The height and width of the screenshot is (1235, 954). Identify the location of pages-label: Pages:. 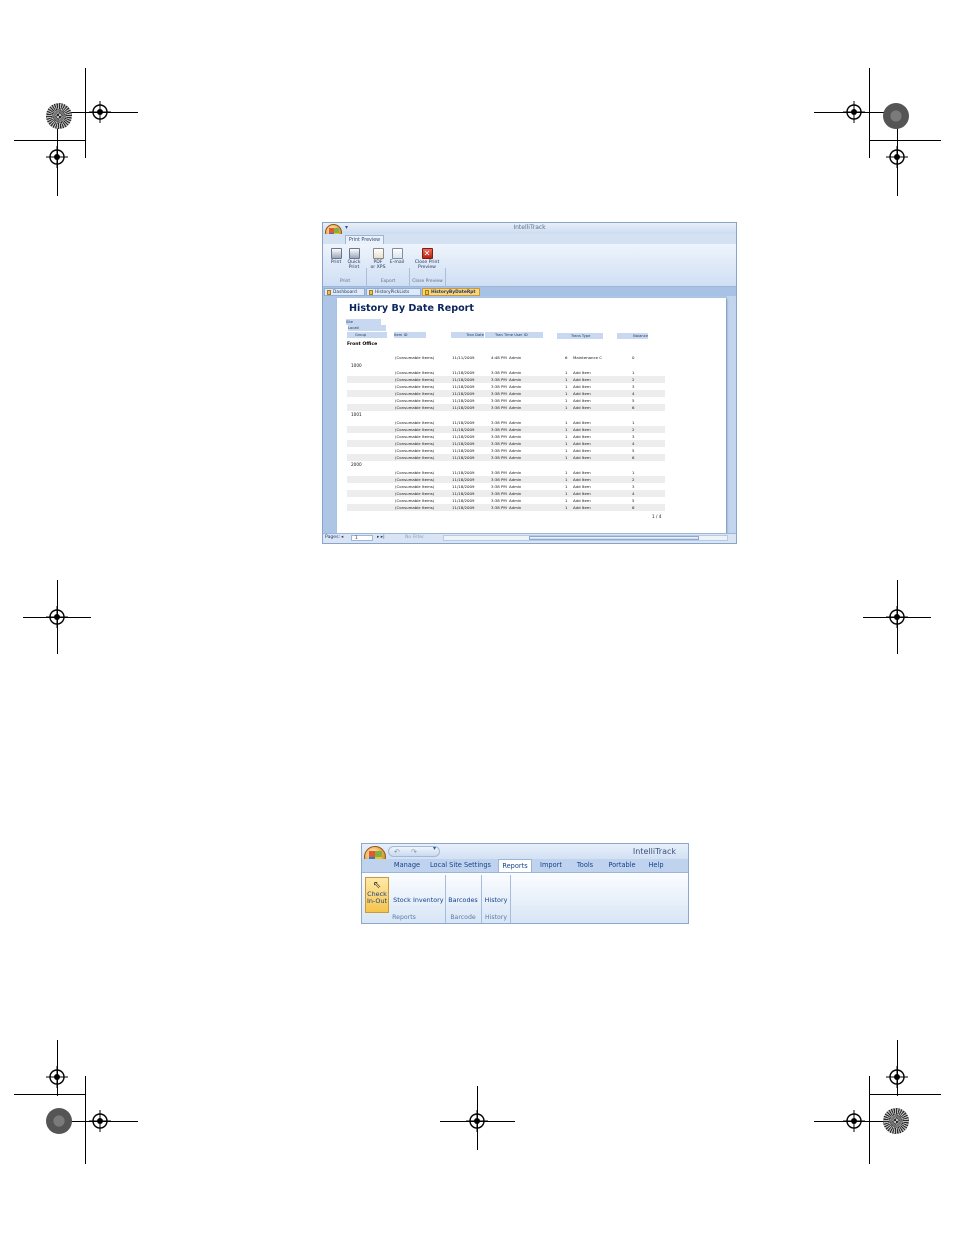
(333, 537).